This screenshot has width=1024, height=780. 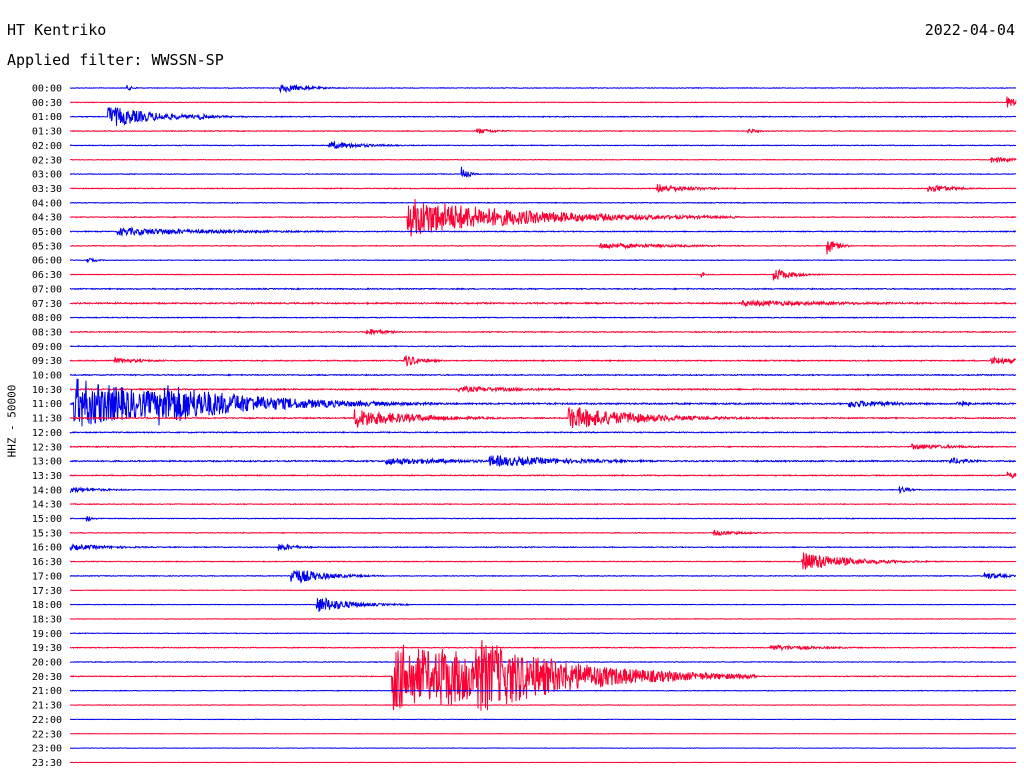 I want to click on time-tick-label: 20:00, so click(x=47, y=663).